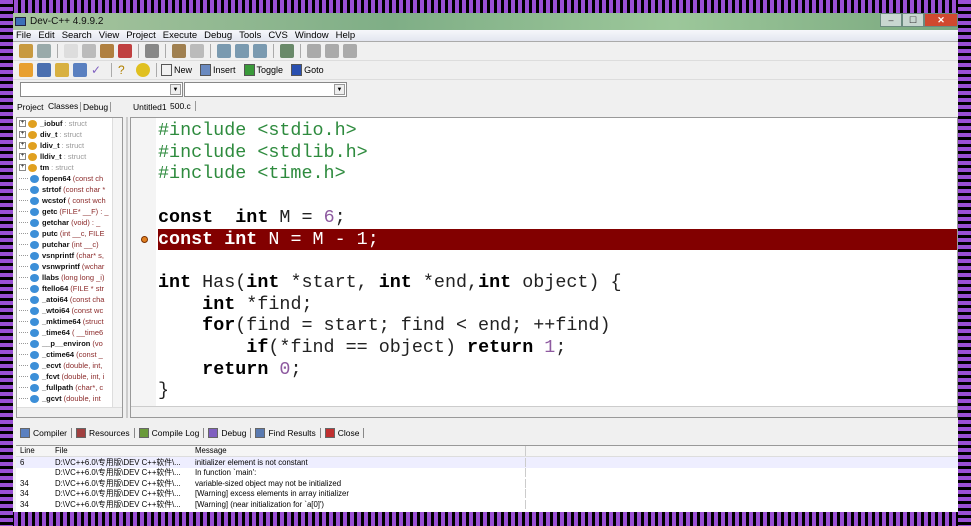 This screenshot has height=526, width=971. I want to click on redo-icon, so click(197, 51).